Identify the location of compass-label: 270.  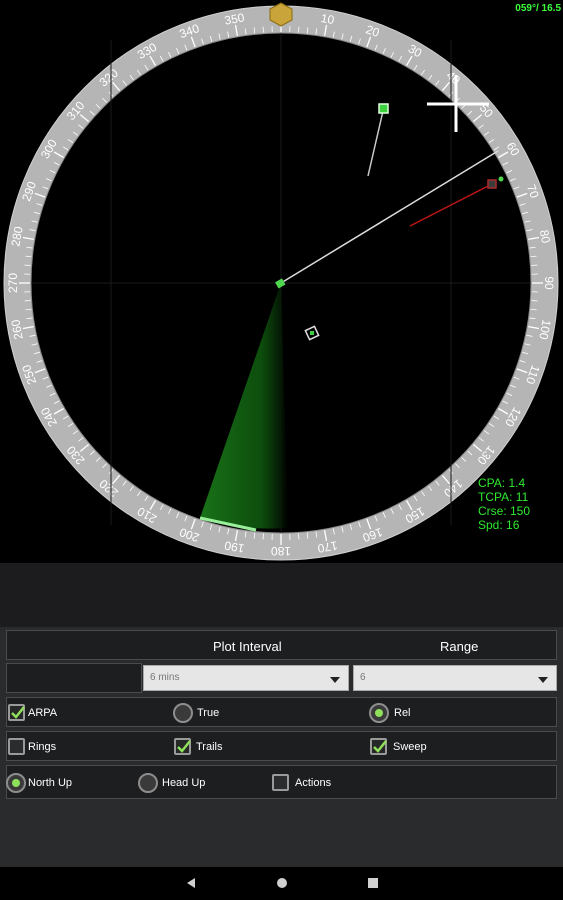
(13, 283).